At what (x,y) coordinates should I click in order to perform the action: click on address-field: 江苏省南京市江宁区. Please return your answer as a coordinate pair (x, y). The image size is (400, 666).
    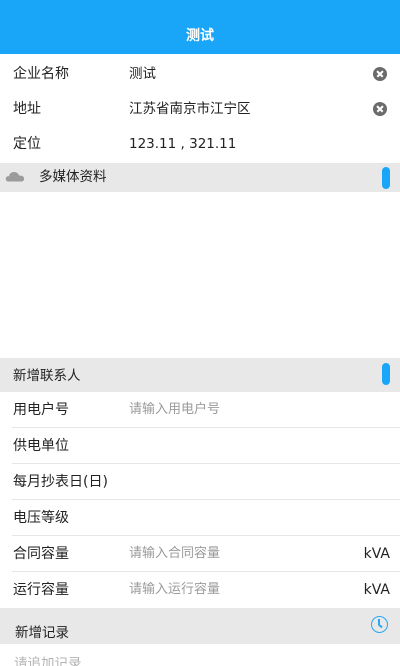
    Looking at the image, I should click on (190, 109).